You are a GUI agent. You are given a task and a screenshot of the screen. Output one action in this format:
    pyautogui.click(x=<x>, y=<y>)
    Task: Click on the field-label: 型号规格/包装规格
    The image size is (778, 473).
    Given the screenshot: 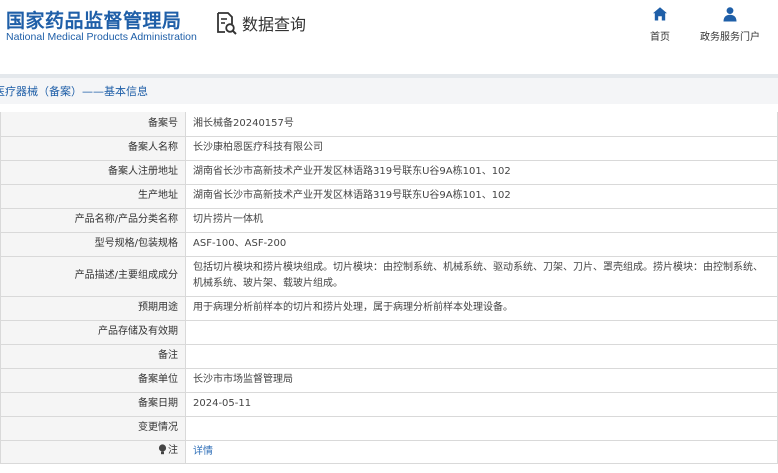 What is the action you would take?
    pyautogui.click(x=93, y=244)
    